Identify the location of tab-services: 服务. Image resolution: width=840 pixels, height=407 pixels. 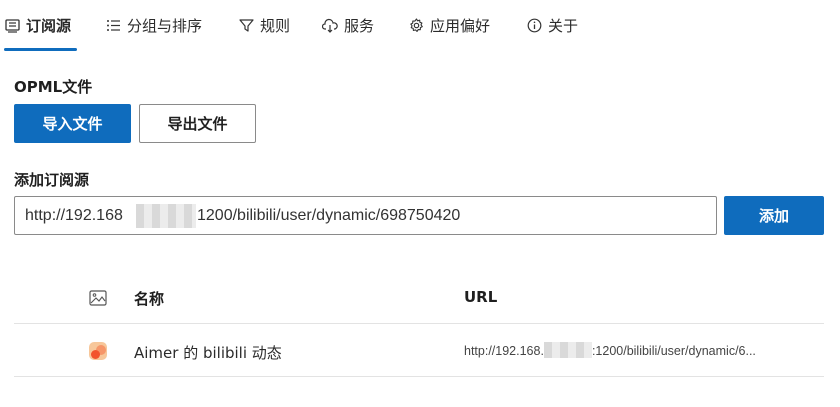
(348, 25).